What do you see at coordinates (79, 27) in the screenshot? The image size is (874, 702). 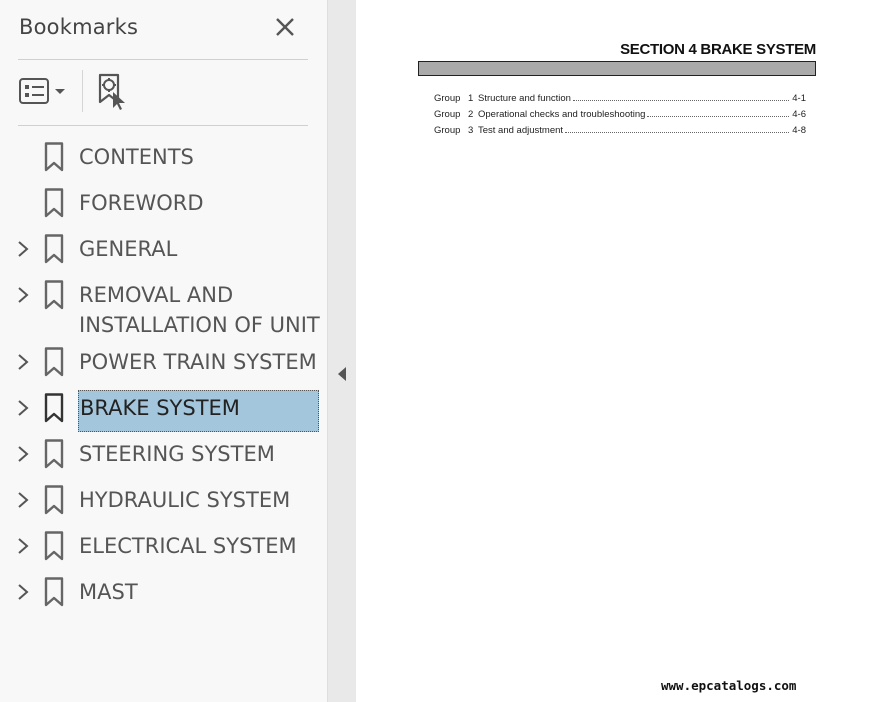 I see `panel-title: Bookmarks` at bounding box center [79, 27].